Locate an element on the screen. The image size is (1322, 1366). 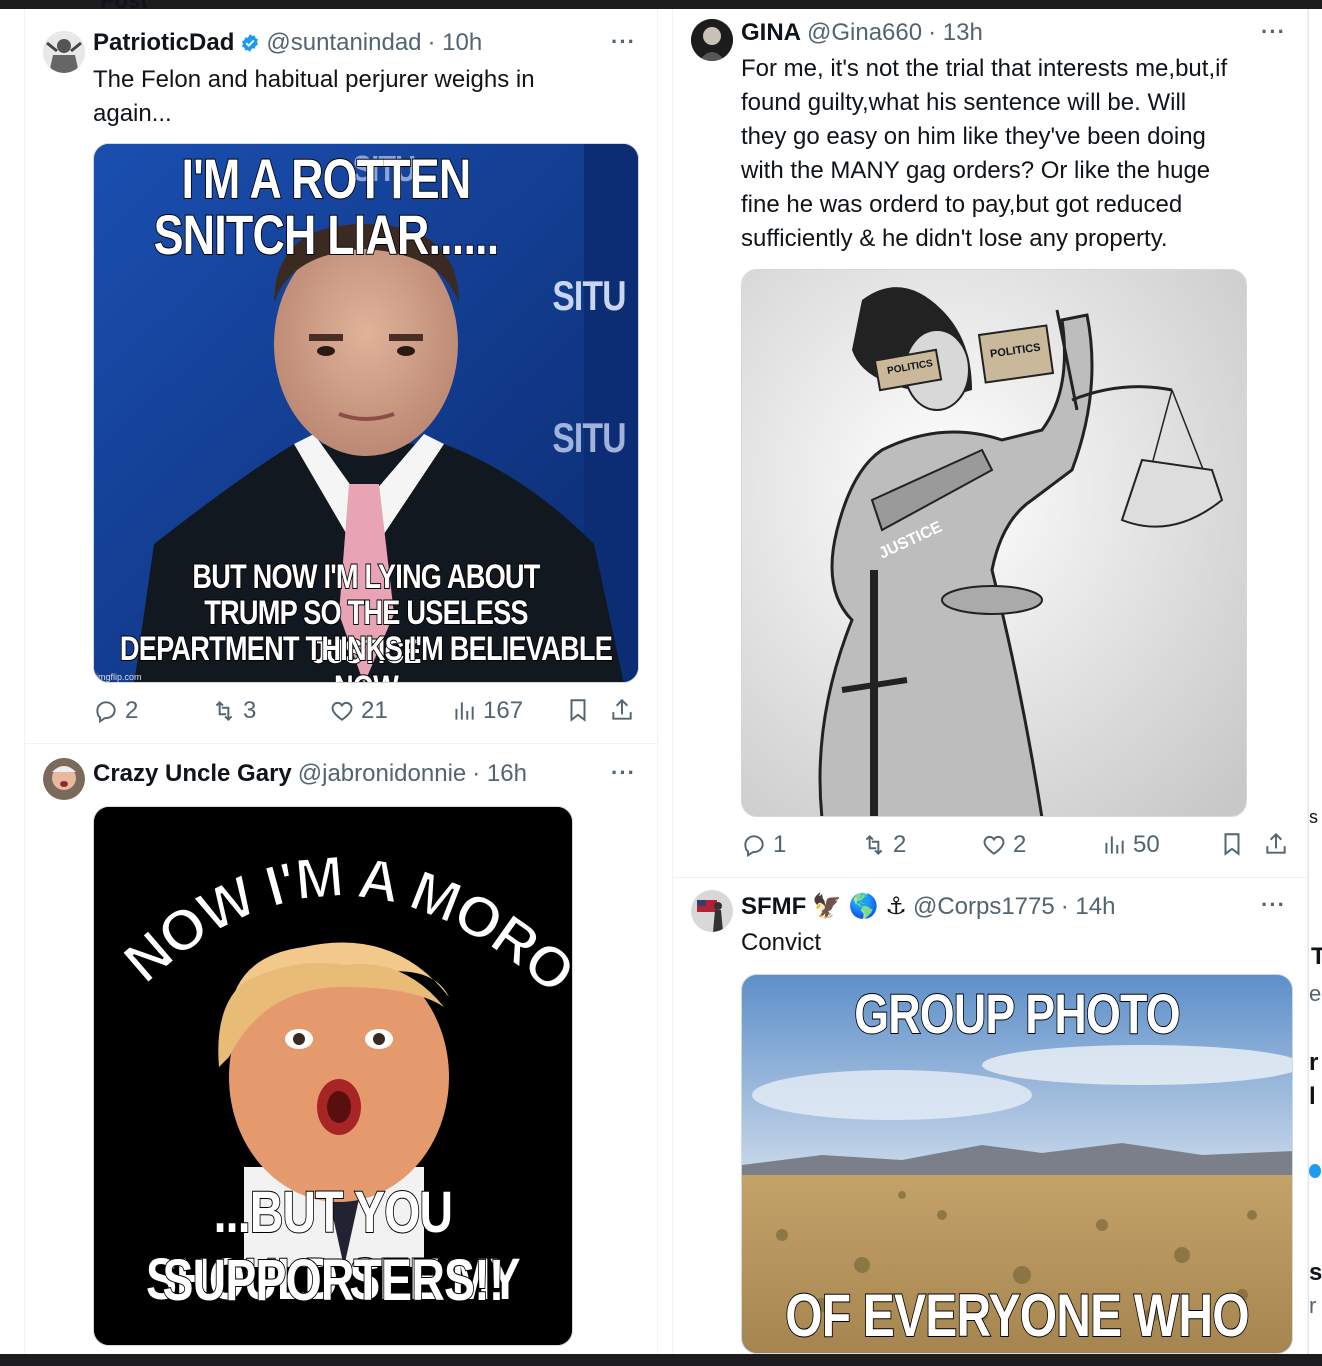
views-count: 167 is located at coordinates (503, 710).